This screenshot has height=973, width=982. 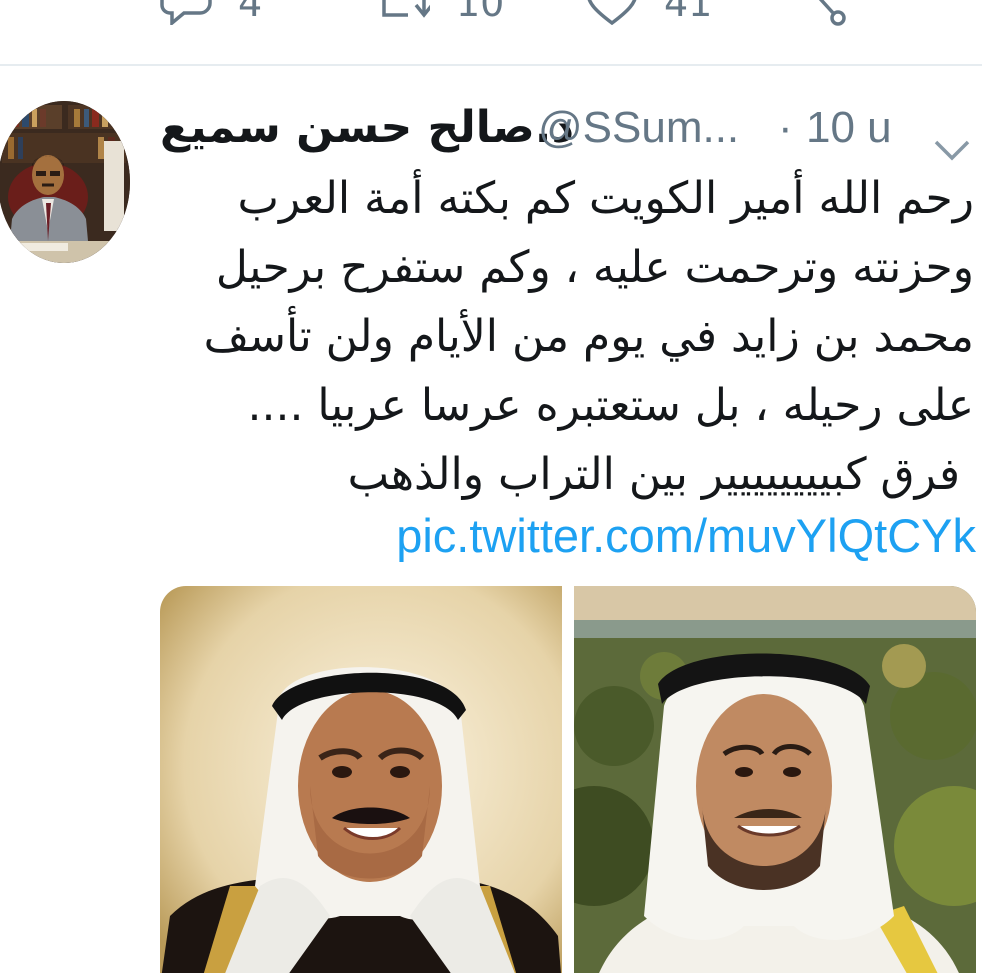 What do you see at coordinates (605, 198) in the screenshot?
I see `tweet-text-line: رحم الله أمير الكويت كم بكته أمة العرب` at bounding box center [605, 198].